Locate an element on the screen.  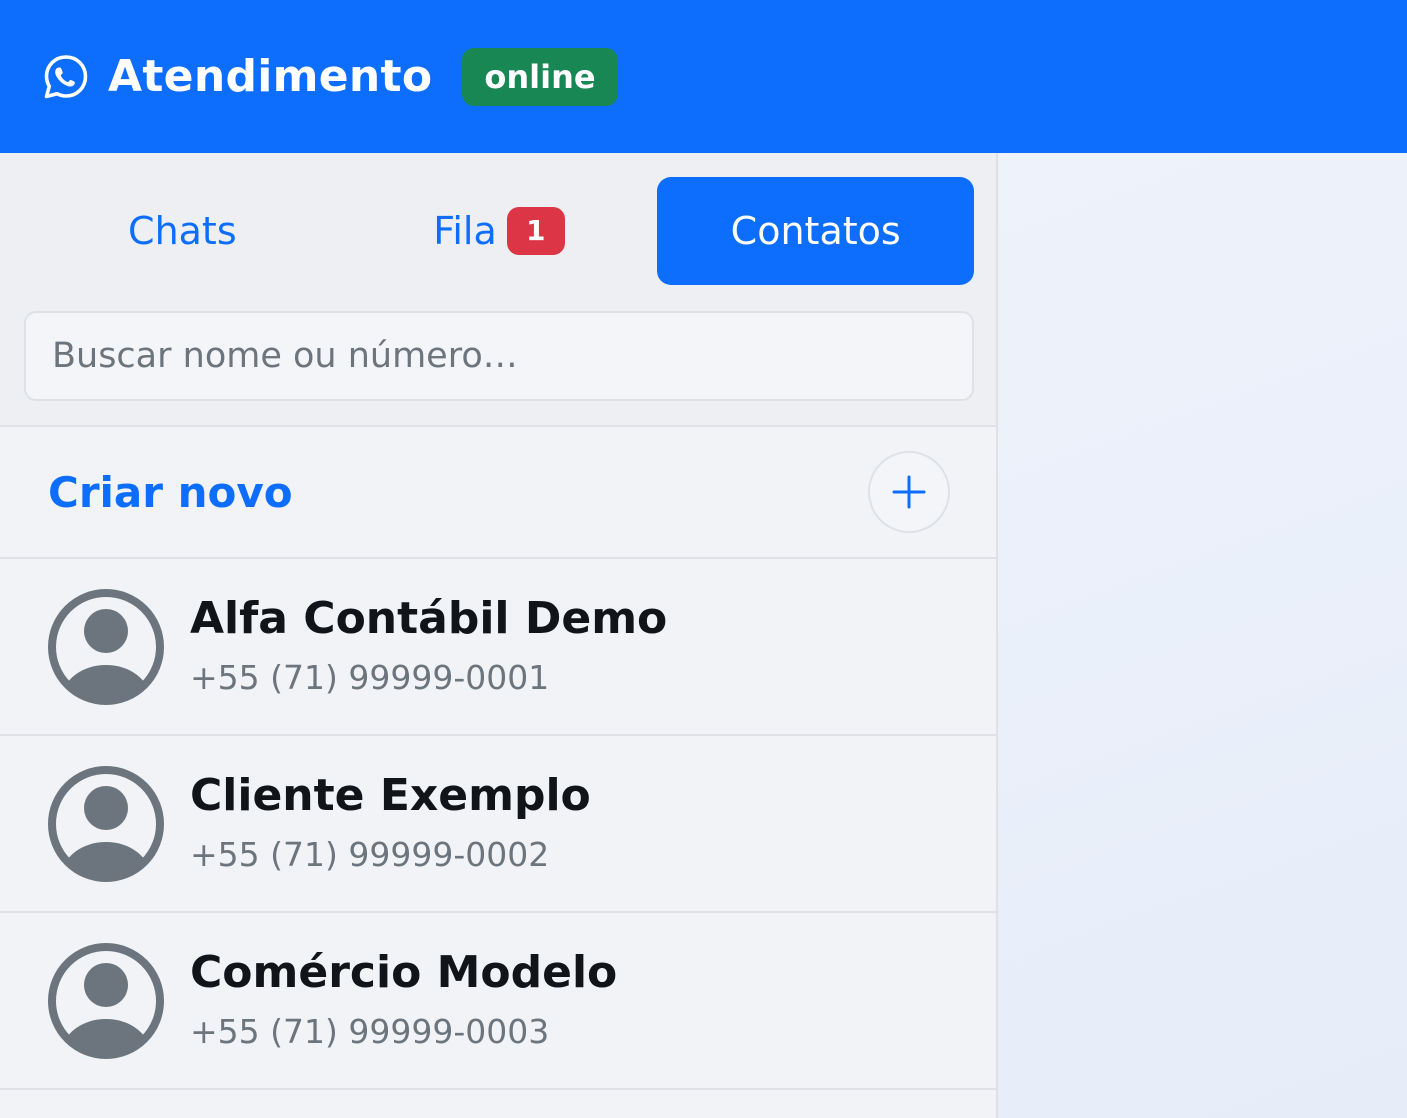
contact-phone: +55 (71) 99999-0003 is located at coordinates (370, 1031).